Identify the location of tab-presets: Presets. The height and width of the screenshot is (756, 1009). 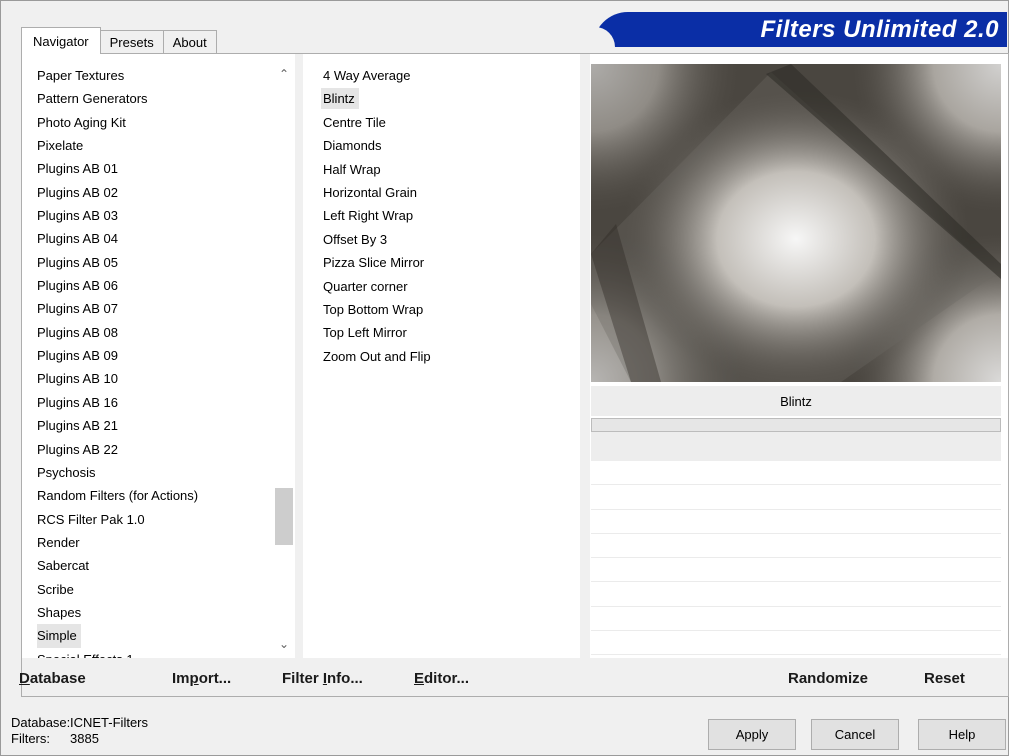
(131, 42).